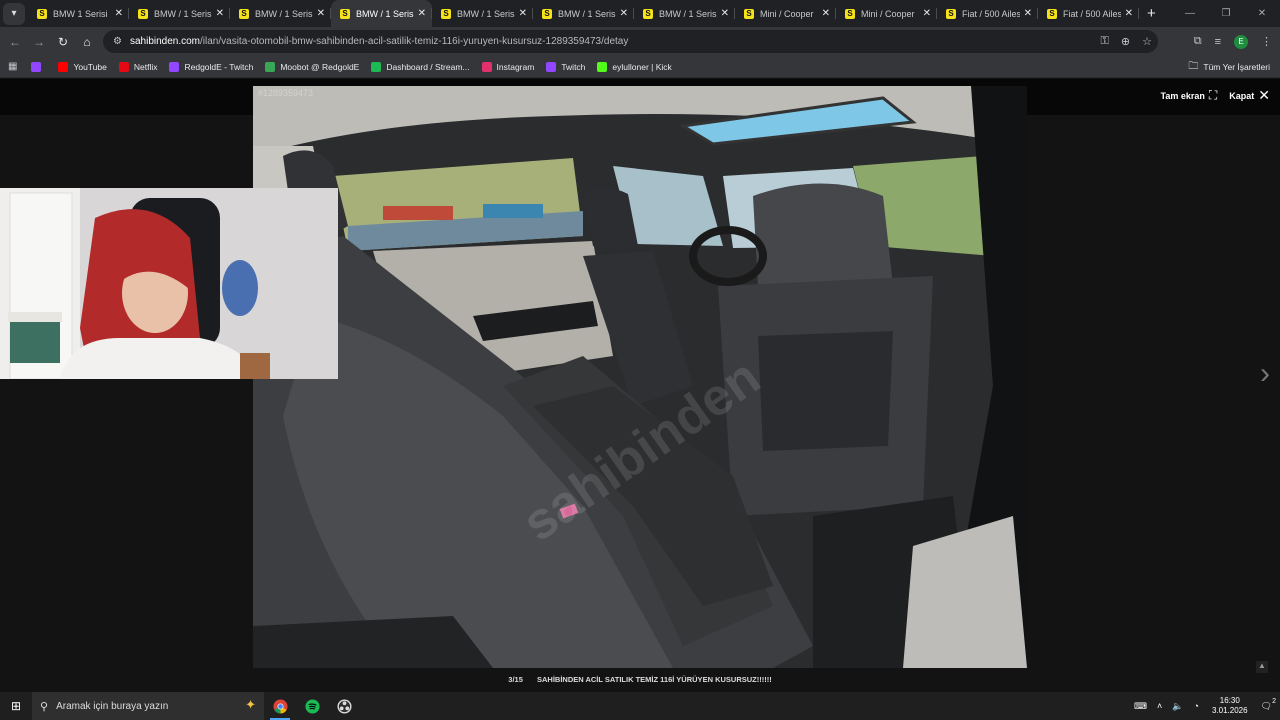 The image size is (1280, 720). I want to click on extensions-icon: ⧉, so click(1198, 41).